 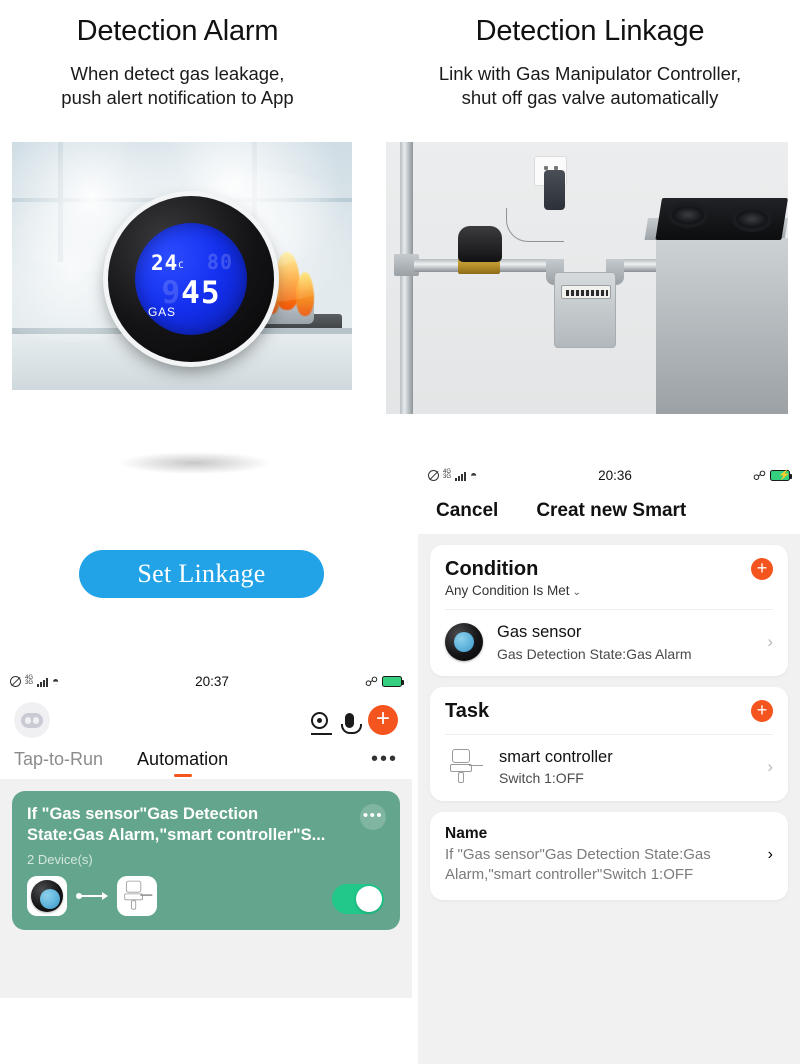 I want to click on battery-charging-icon, so click(x=393, y=681).